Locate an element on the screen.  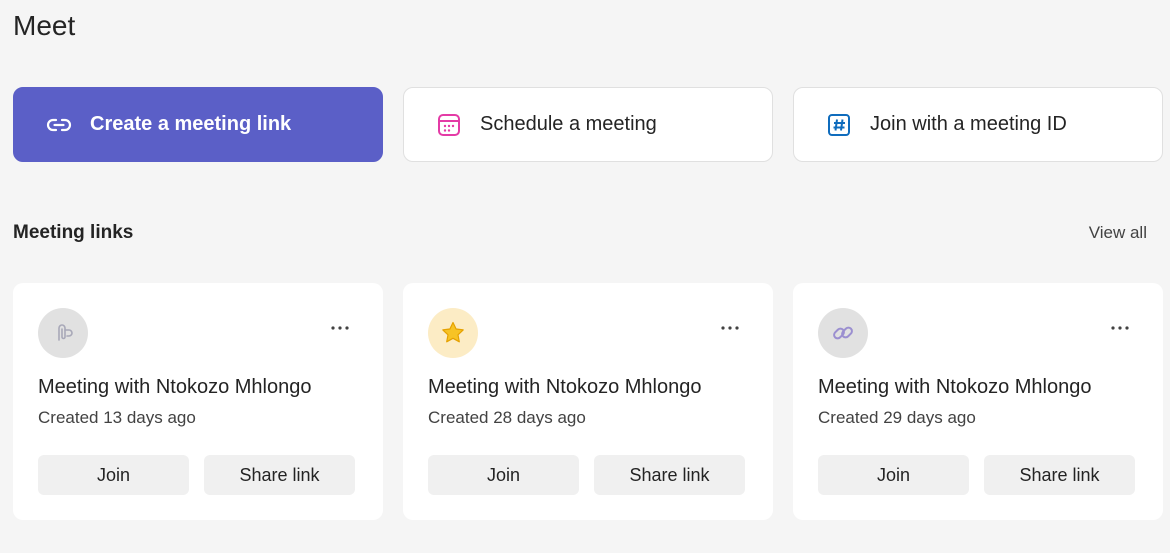
join-with-meeting-id-button: Join with a meeting ID is located at coordinates (978, 124).